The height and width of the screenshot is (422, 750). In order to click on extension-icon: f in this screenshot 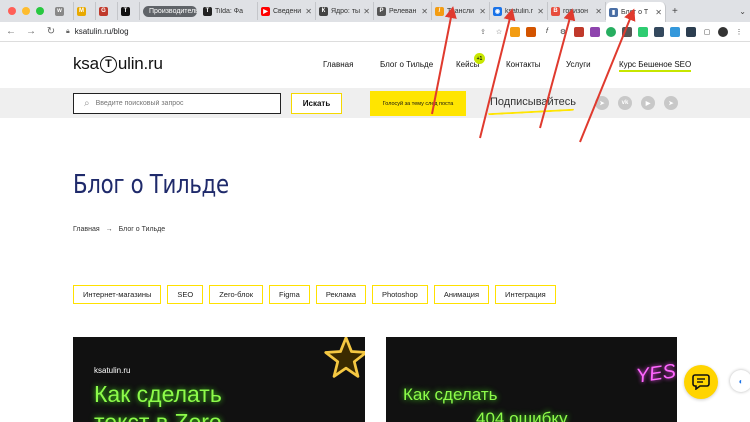, I will do `click(547, 32)`.